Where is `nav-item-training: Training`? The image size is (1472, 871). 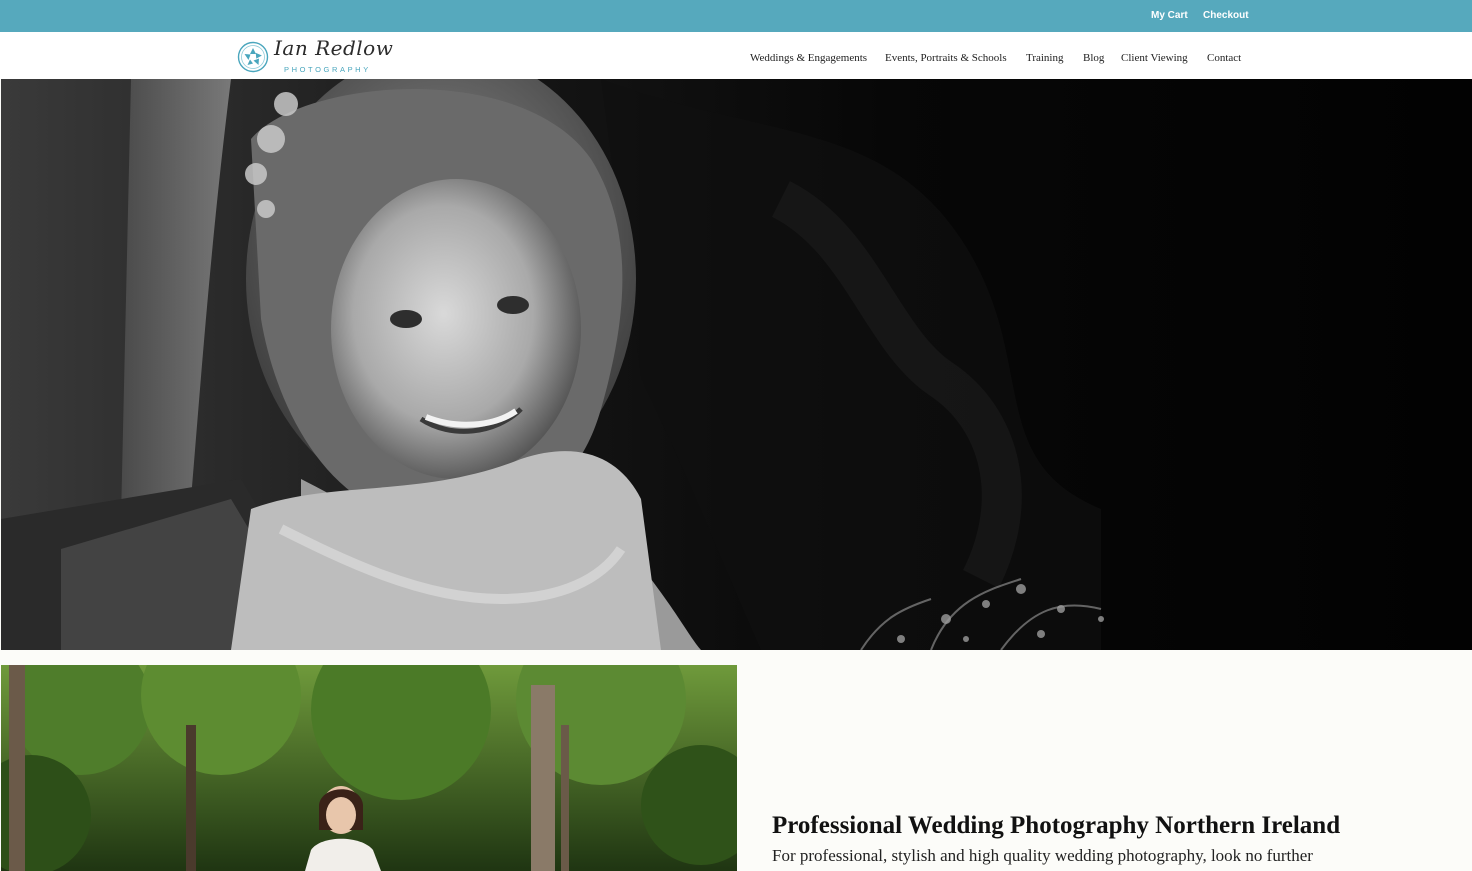
nav-item-training: Training is located at coordinates (1045, 58).